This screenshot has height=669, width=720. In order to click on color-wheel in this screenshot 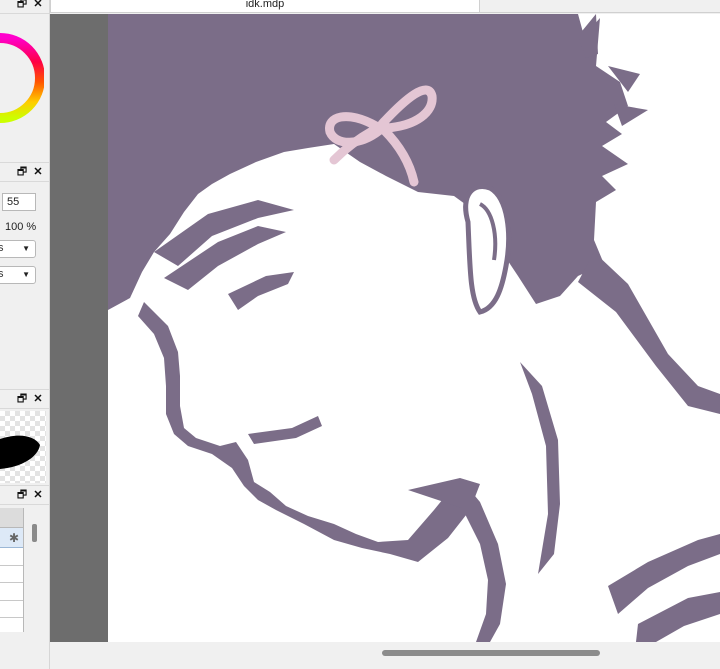, I will do `click(22, 78)`.